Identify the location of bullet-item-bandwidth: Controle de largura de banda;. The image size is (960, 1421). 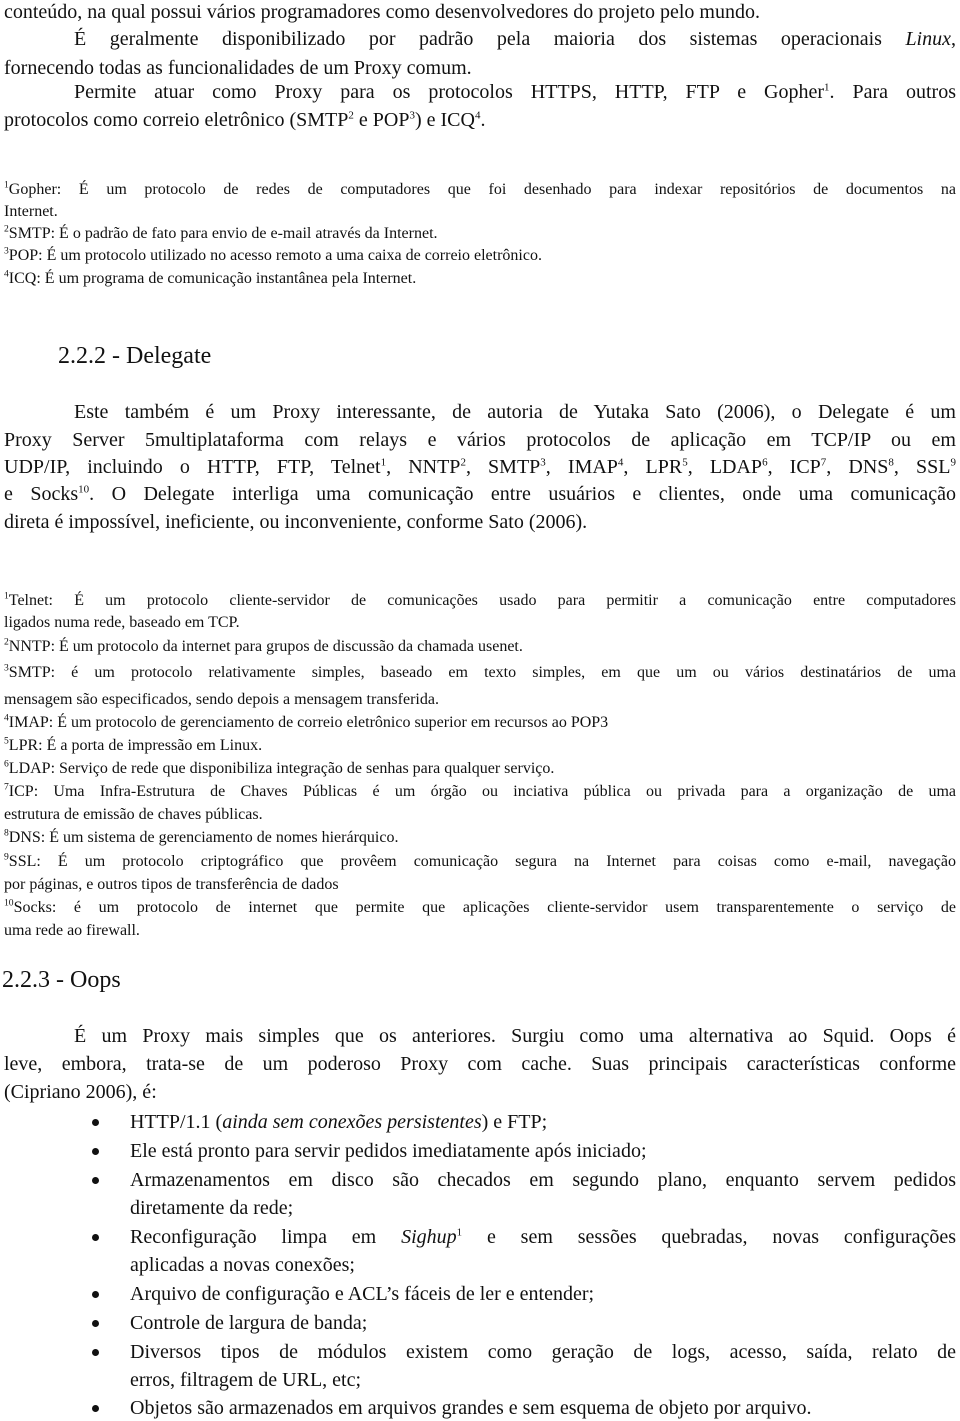
(229, 1323).